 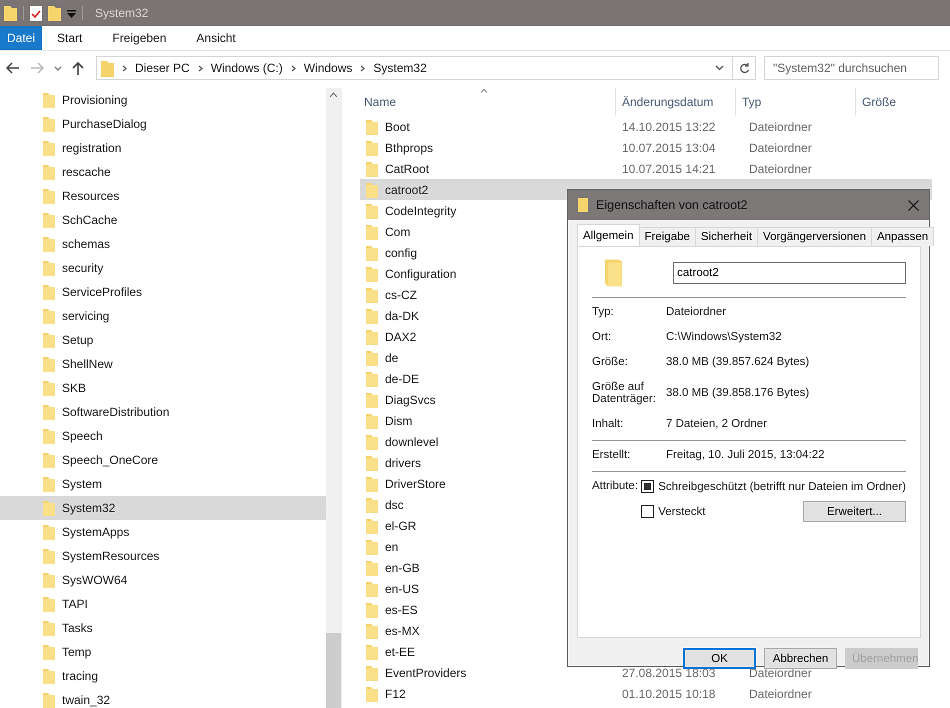 I want to click on property-label: Größe auf Datenträger:, so click(x=624, y=393).